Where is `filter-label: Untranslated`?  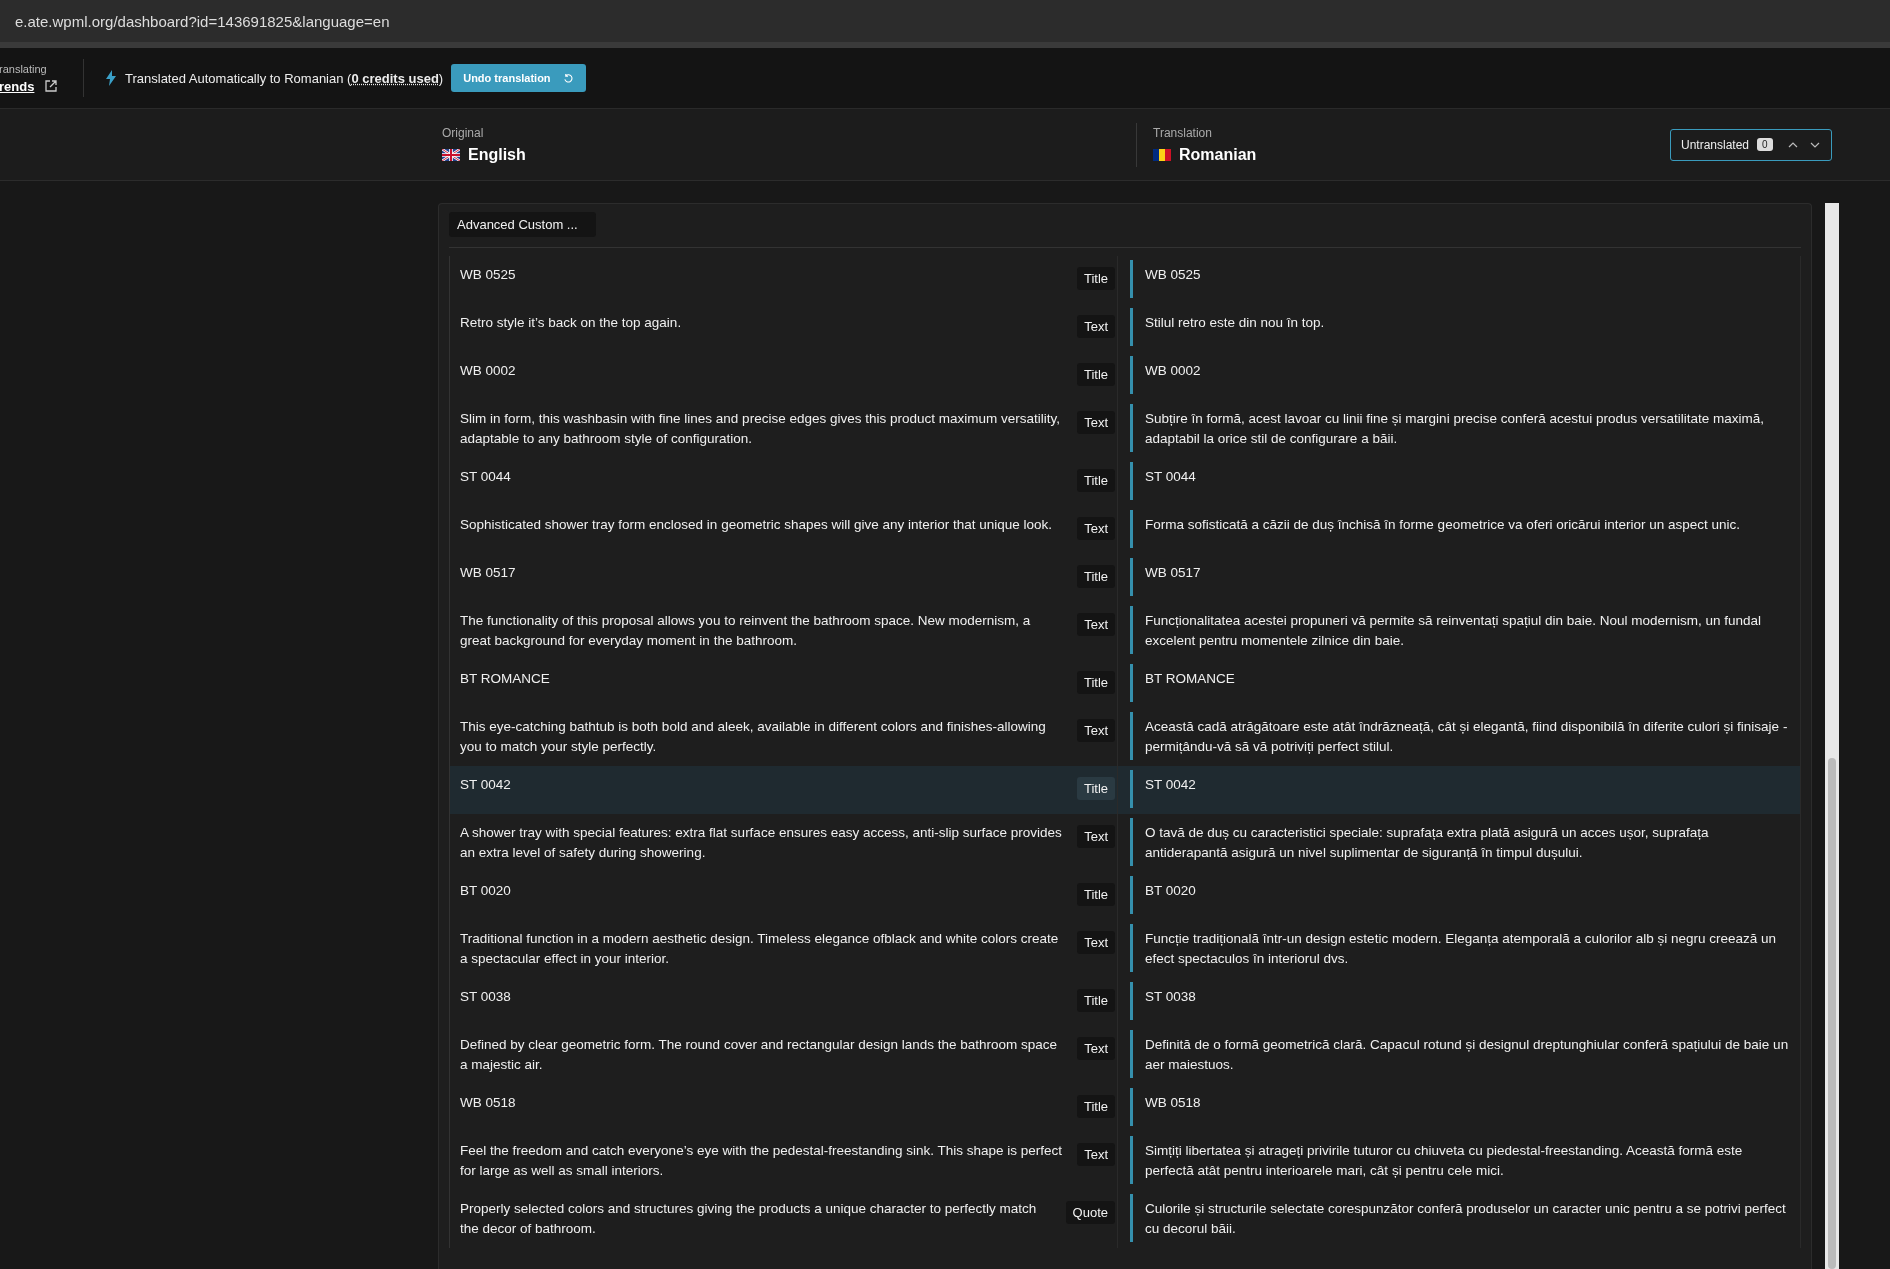
filter-label: Untranslated is located at coordinates (1715, 144).